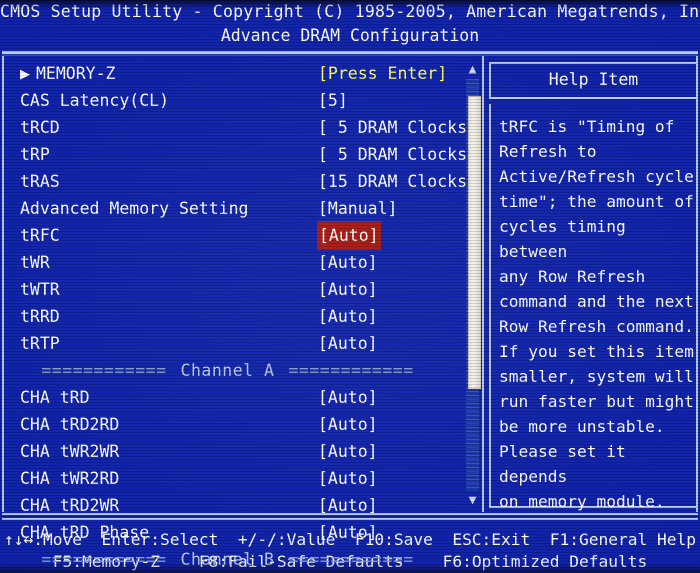 This screenshot has width=700, height=573. What do you see at coordinates (227, 262) in the screenshot?
I see `settings-row: tWR [Auto]` at bounding box center [227, 262].